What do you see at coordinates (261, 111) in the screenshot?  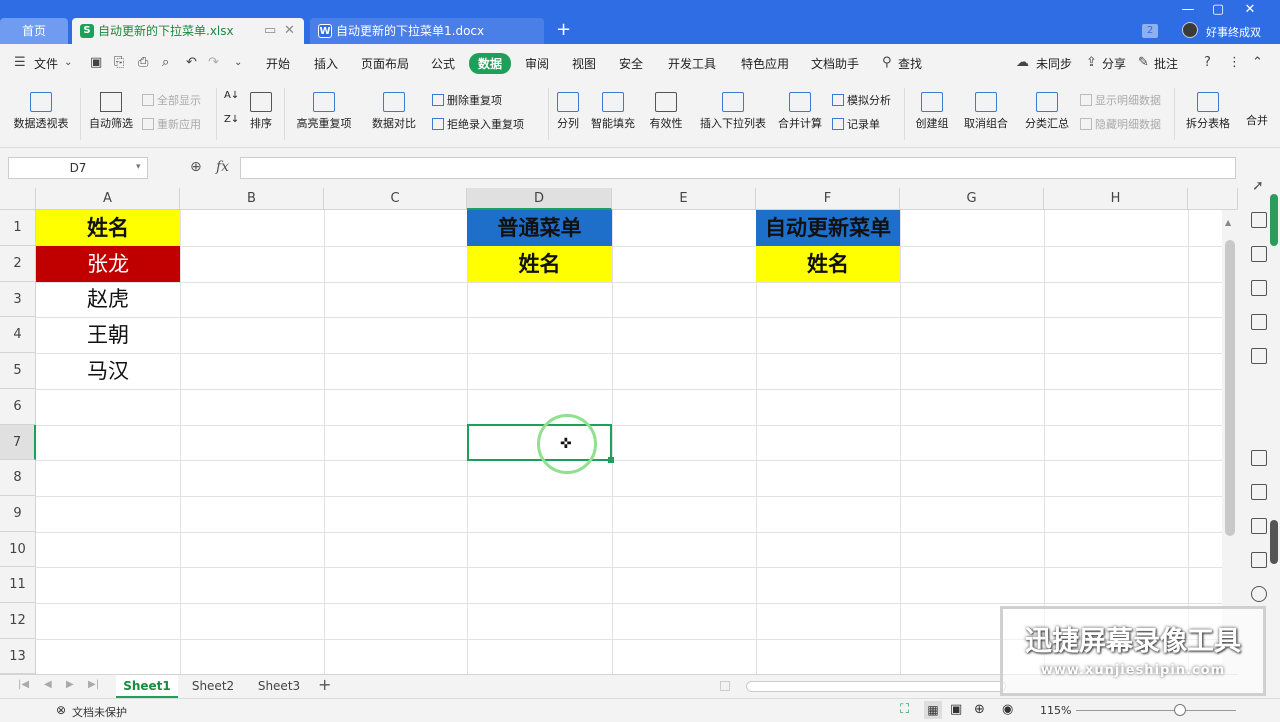 I see `sort-button: 排序` at bounding box center [261, 111].